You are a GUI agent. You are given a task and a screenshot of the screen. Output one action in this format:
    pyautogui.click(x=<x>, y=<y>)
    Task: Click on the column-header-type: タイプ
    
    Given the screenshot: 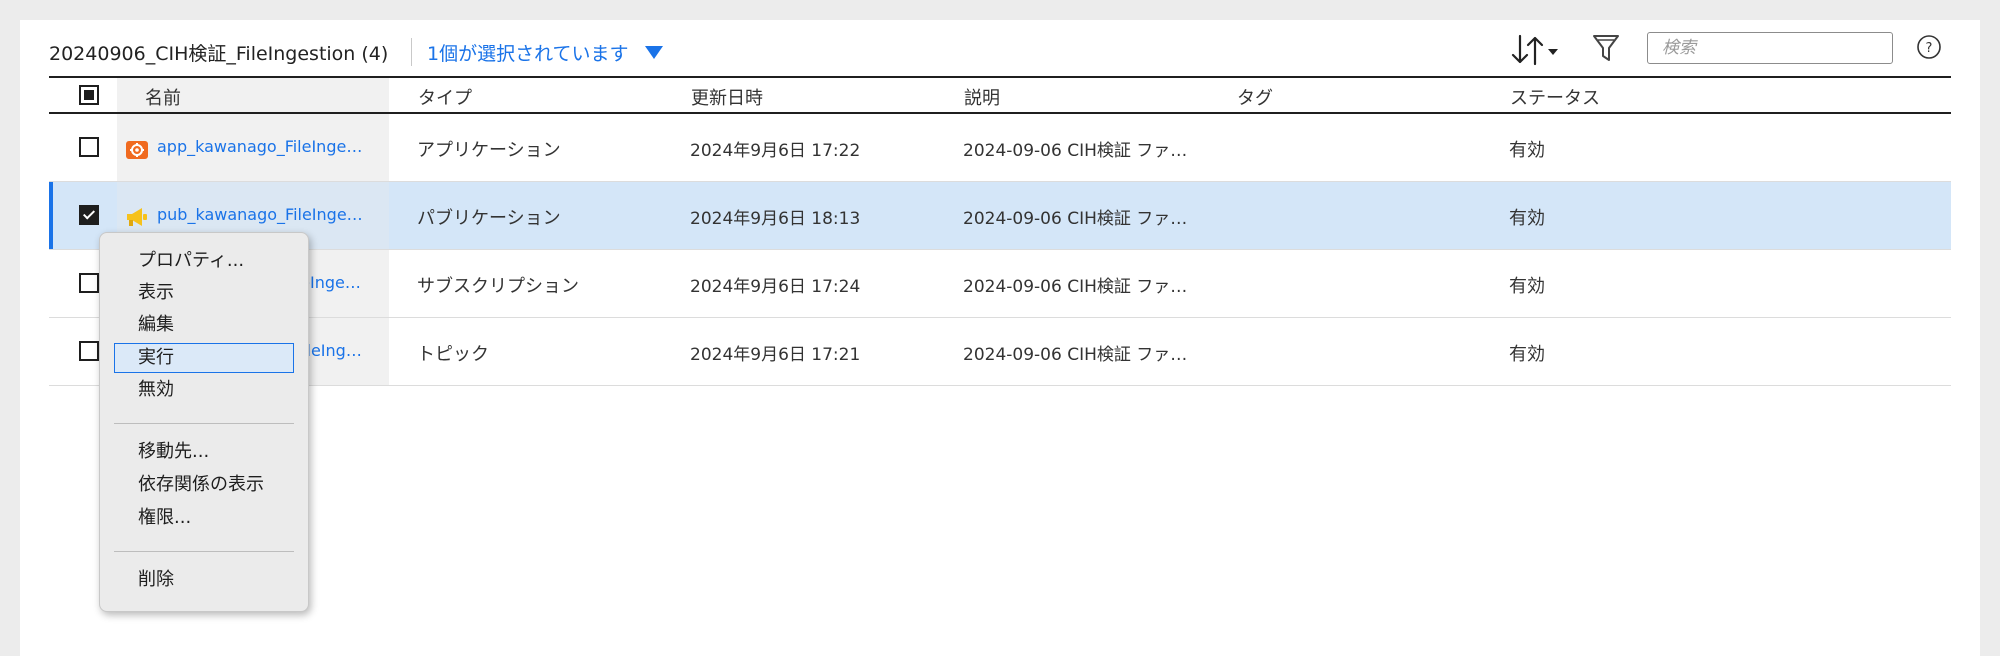 What is the action you would take?
    pyautogui.click(x=445, y=97)
    